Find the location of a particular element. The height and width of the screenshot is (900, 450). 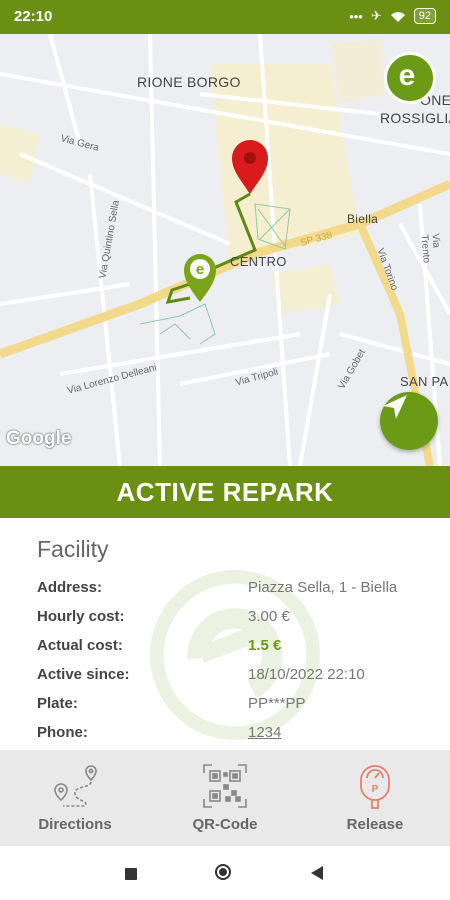

navigation-arrow-icon is located at coordinates (395, 407).